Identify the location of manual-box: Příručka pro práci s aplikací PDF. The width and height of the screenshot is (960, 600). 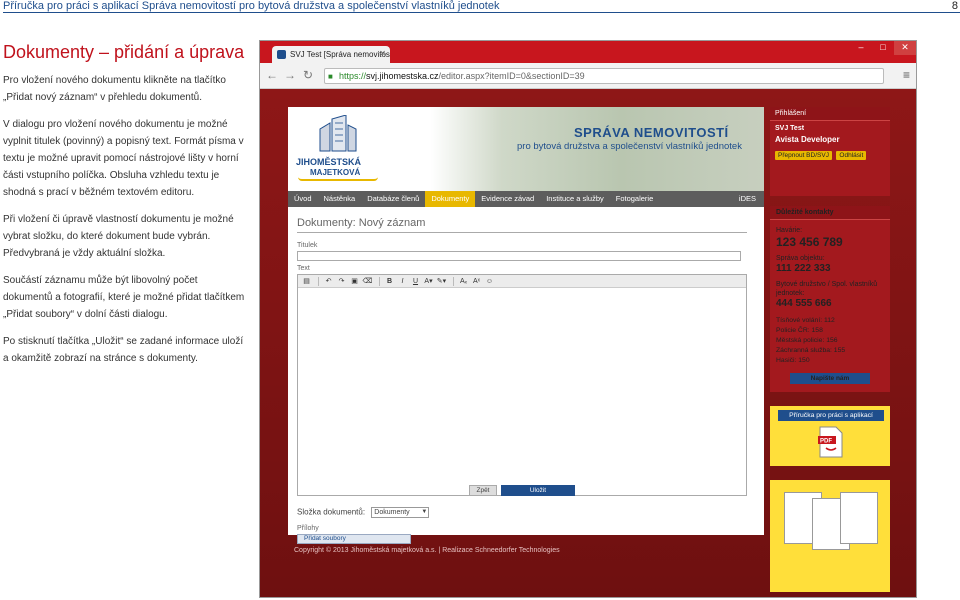
(830, 436).